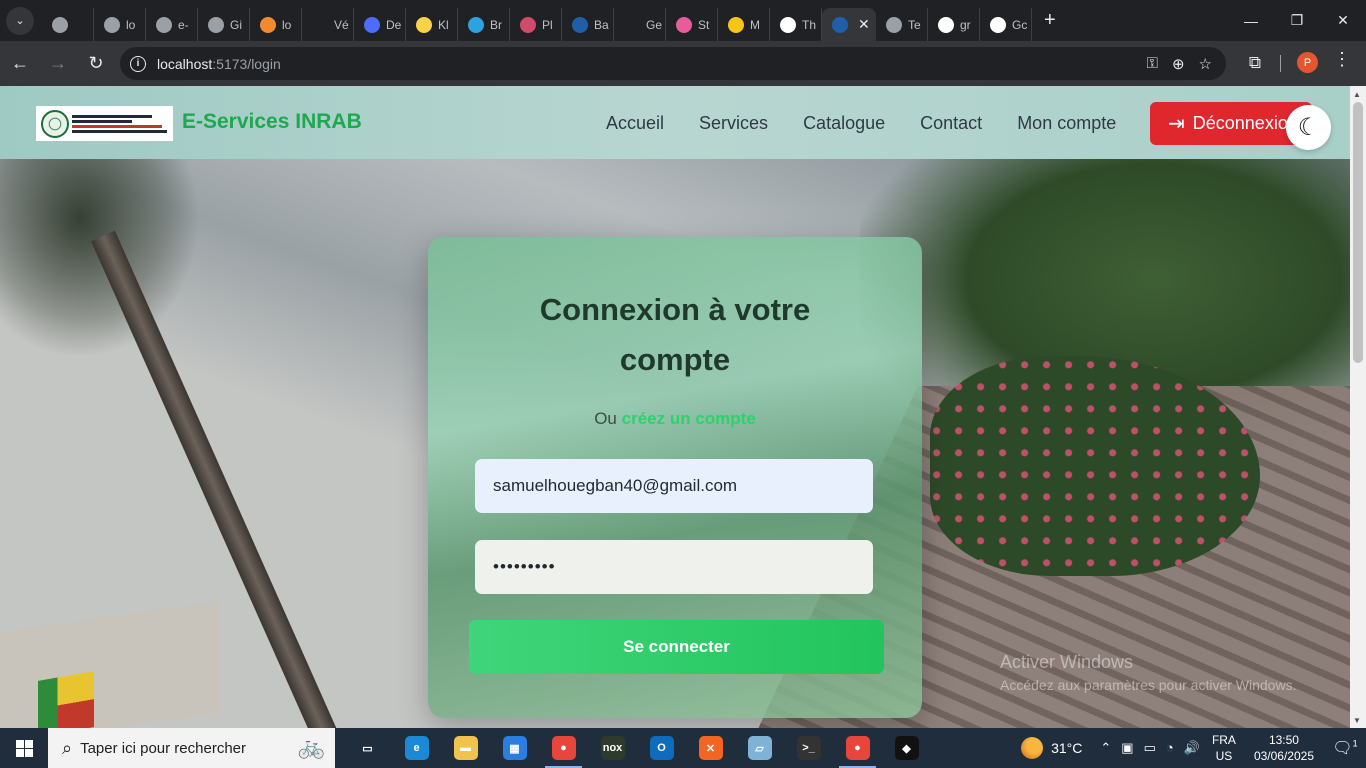 Image resolution: width=1366 pixels, height=768 pixels. I want to click on nav-link-mon-compte: Mon compte, so click(1066, 123).